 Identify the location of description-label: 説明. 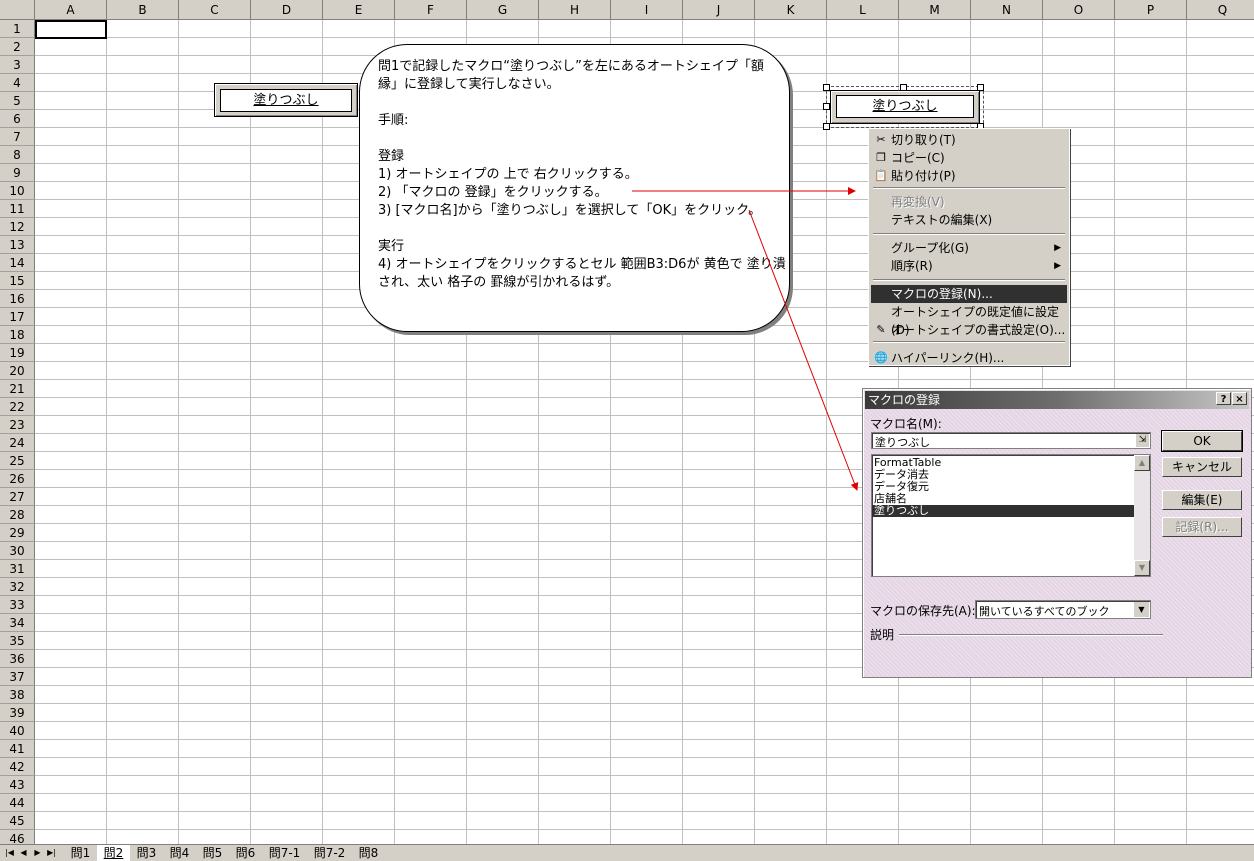
(882, 635).